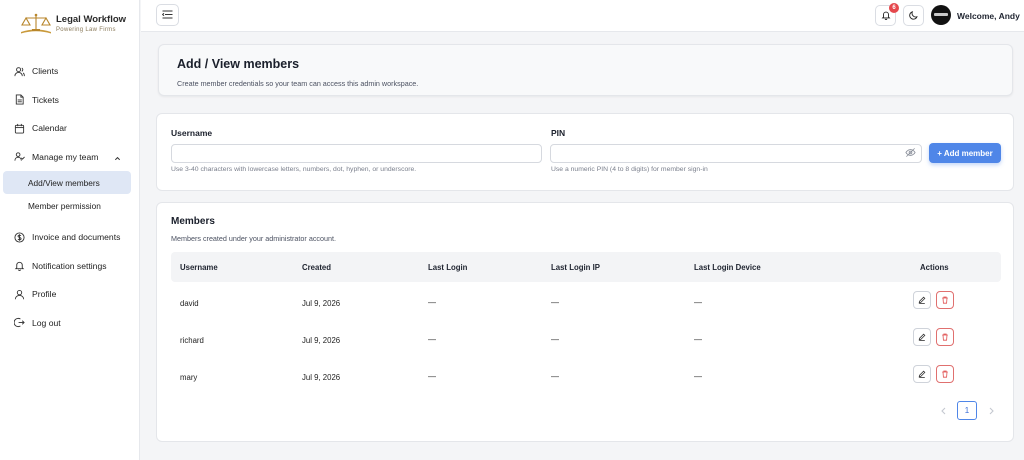  I want to click on sidebar-subitem-member-permission: Member permission, so click(67, 205).